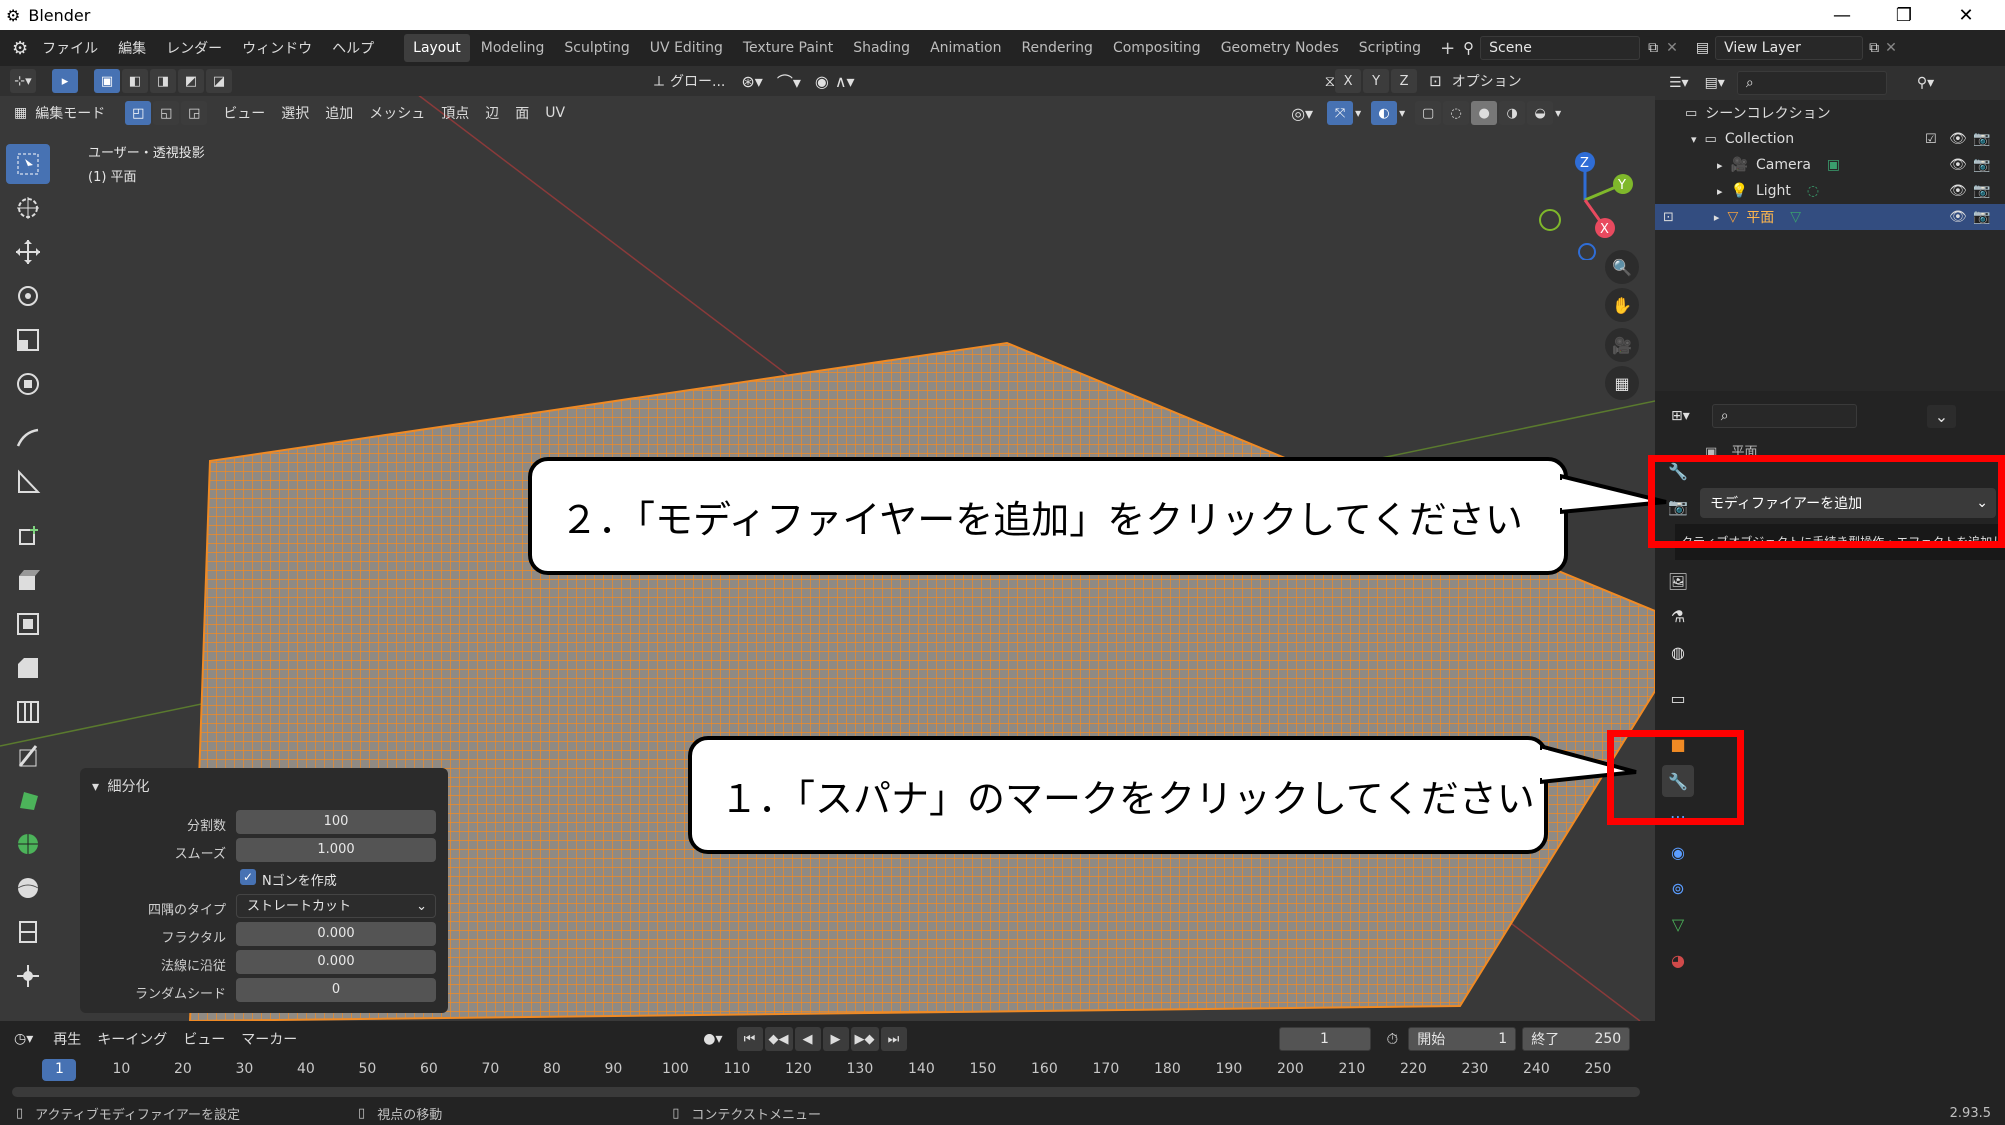 The height and width of the screenshot is (1125, 2005). Describe the element at coordinates (1678, 698) in the screenshot. I see `collection-tab-icon: ▭` at that location.